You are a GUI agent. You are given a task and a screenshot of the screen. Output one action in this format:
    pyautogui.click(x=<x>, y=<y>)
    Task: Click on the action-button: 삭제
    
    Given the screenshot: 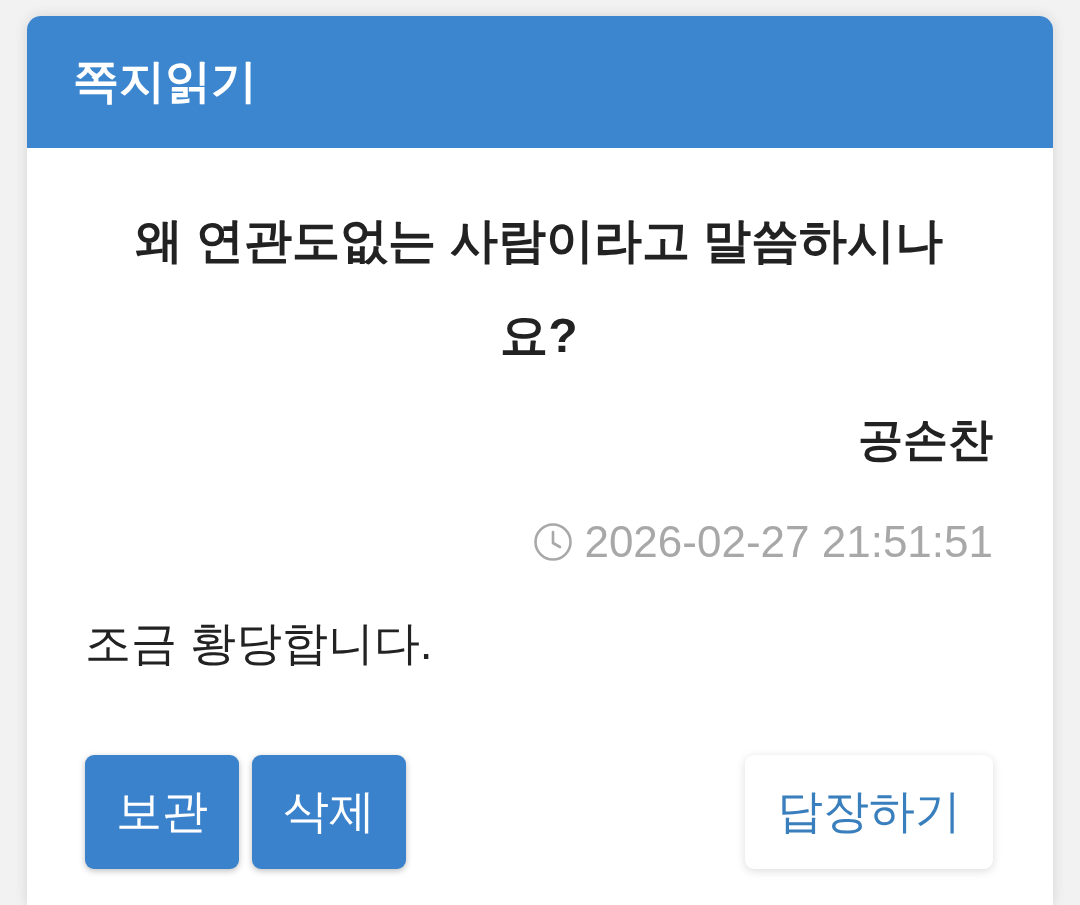 What is the action you would take?
    pyautogui.click(x=329, y=812)
    